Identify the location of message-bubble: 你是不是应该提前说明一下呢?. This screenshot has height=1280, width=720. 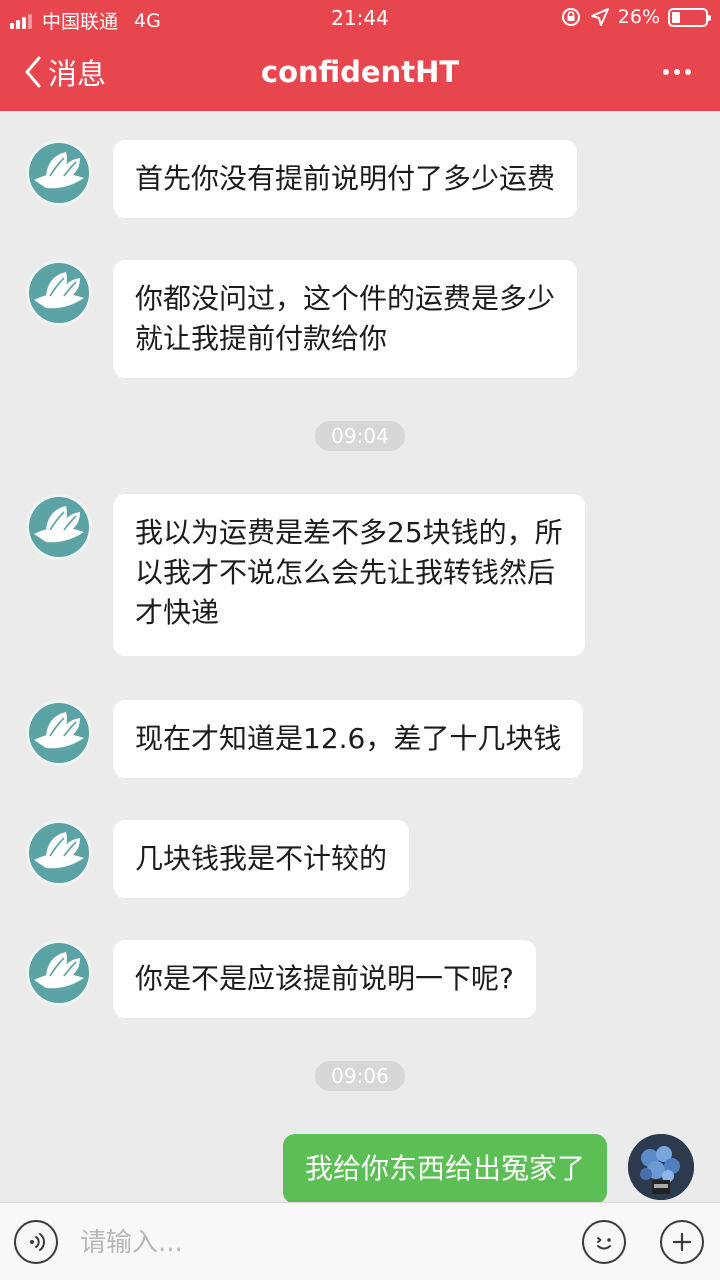
(324, 979).